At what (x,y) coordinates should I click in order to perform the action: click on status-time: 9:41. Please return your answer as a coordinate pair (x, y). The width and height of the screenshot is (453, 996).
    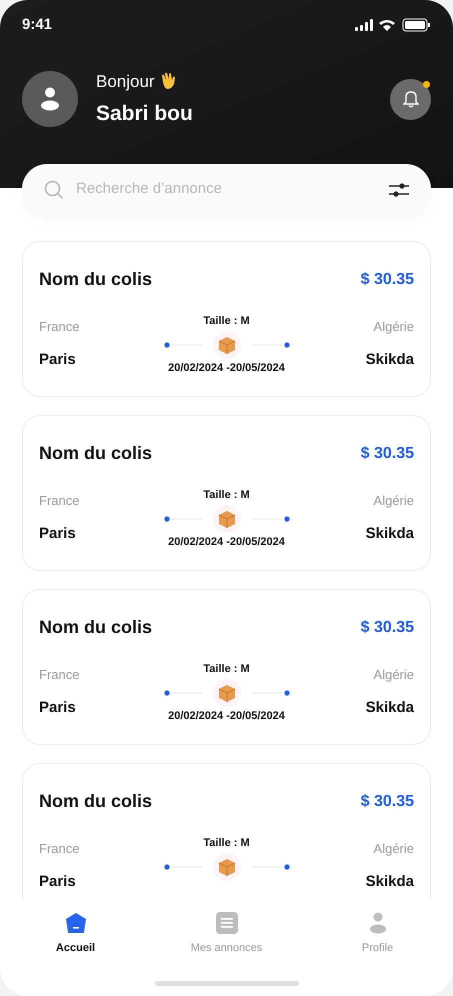
    Looking at the image, I should click on (37, 25).